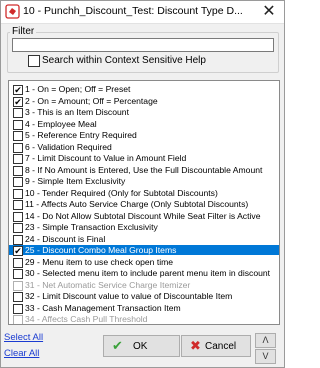 The width and height of the screenshot is (320, 368). I want to click on option-label: 25 - Discount Combo Meal Group Items, so click(101, 250).